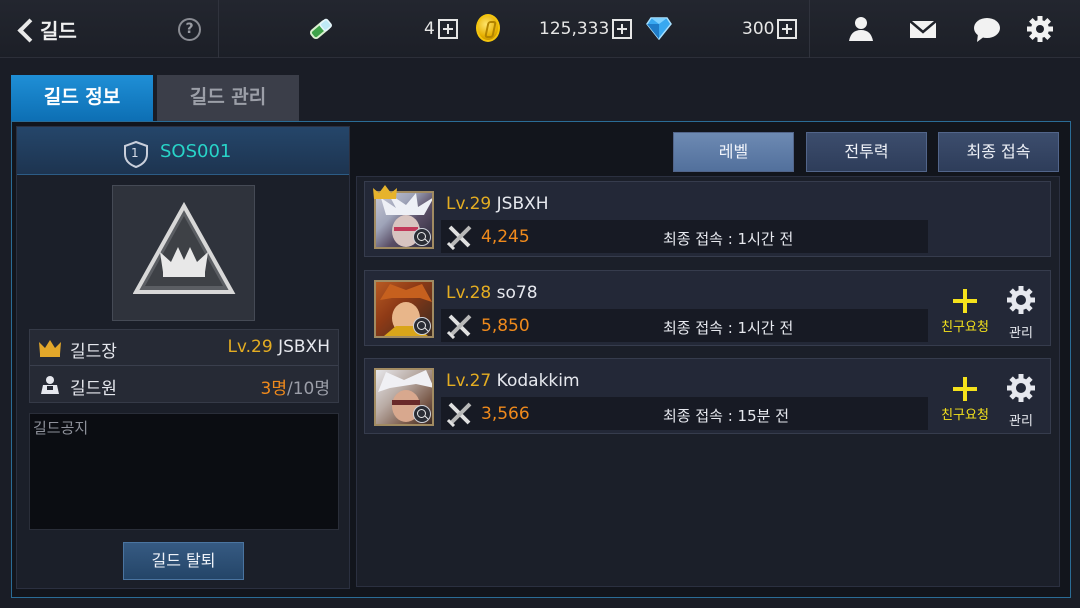  I want to click on member-level: Lv.28, so click(469, 293).